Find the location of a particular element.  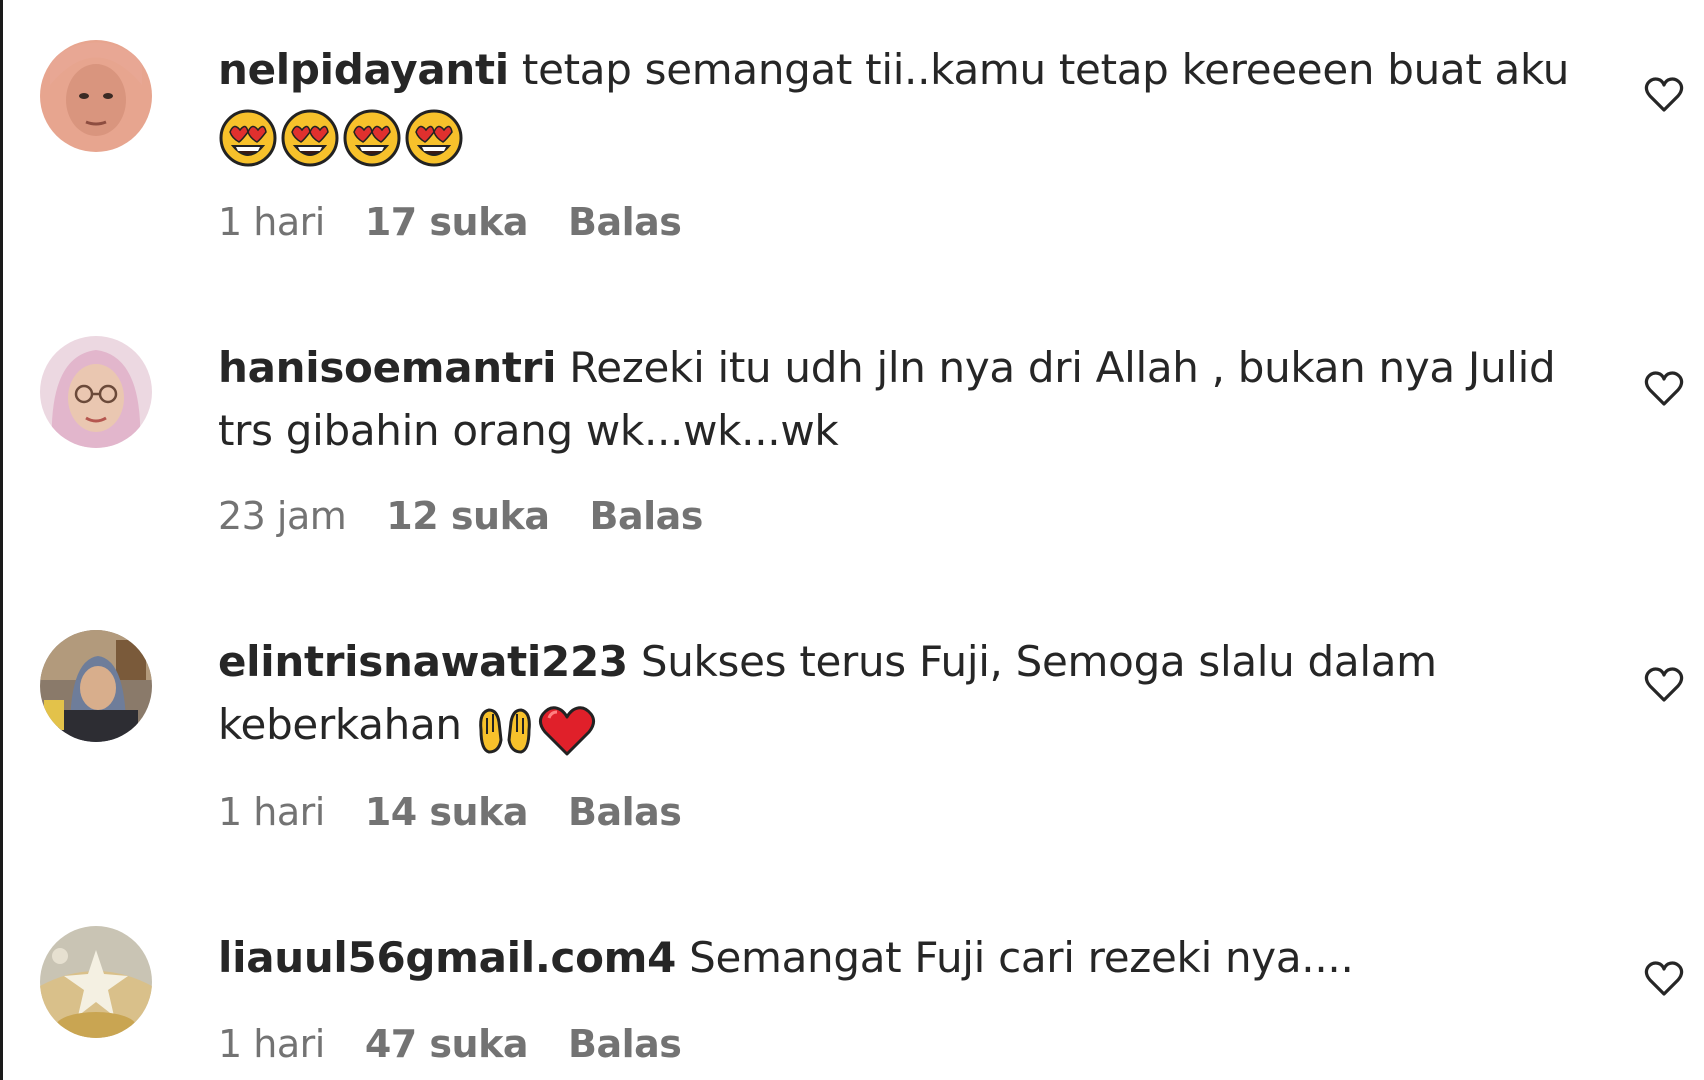

comment-meta: 1 hari 14 suka Balas is located at coordinates (469, 812).